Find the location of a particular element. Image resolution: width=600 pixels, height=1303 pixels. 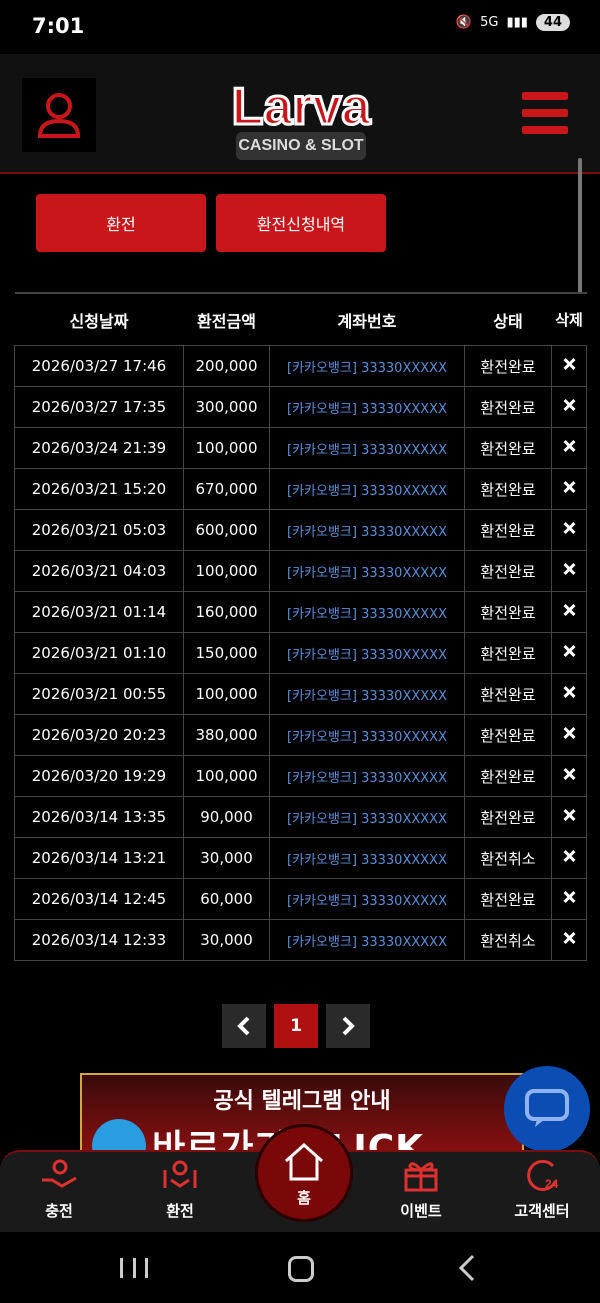

cell-amount: 90,000 is located at coordinates (226, 817).